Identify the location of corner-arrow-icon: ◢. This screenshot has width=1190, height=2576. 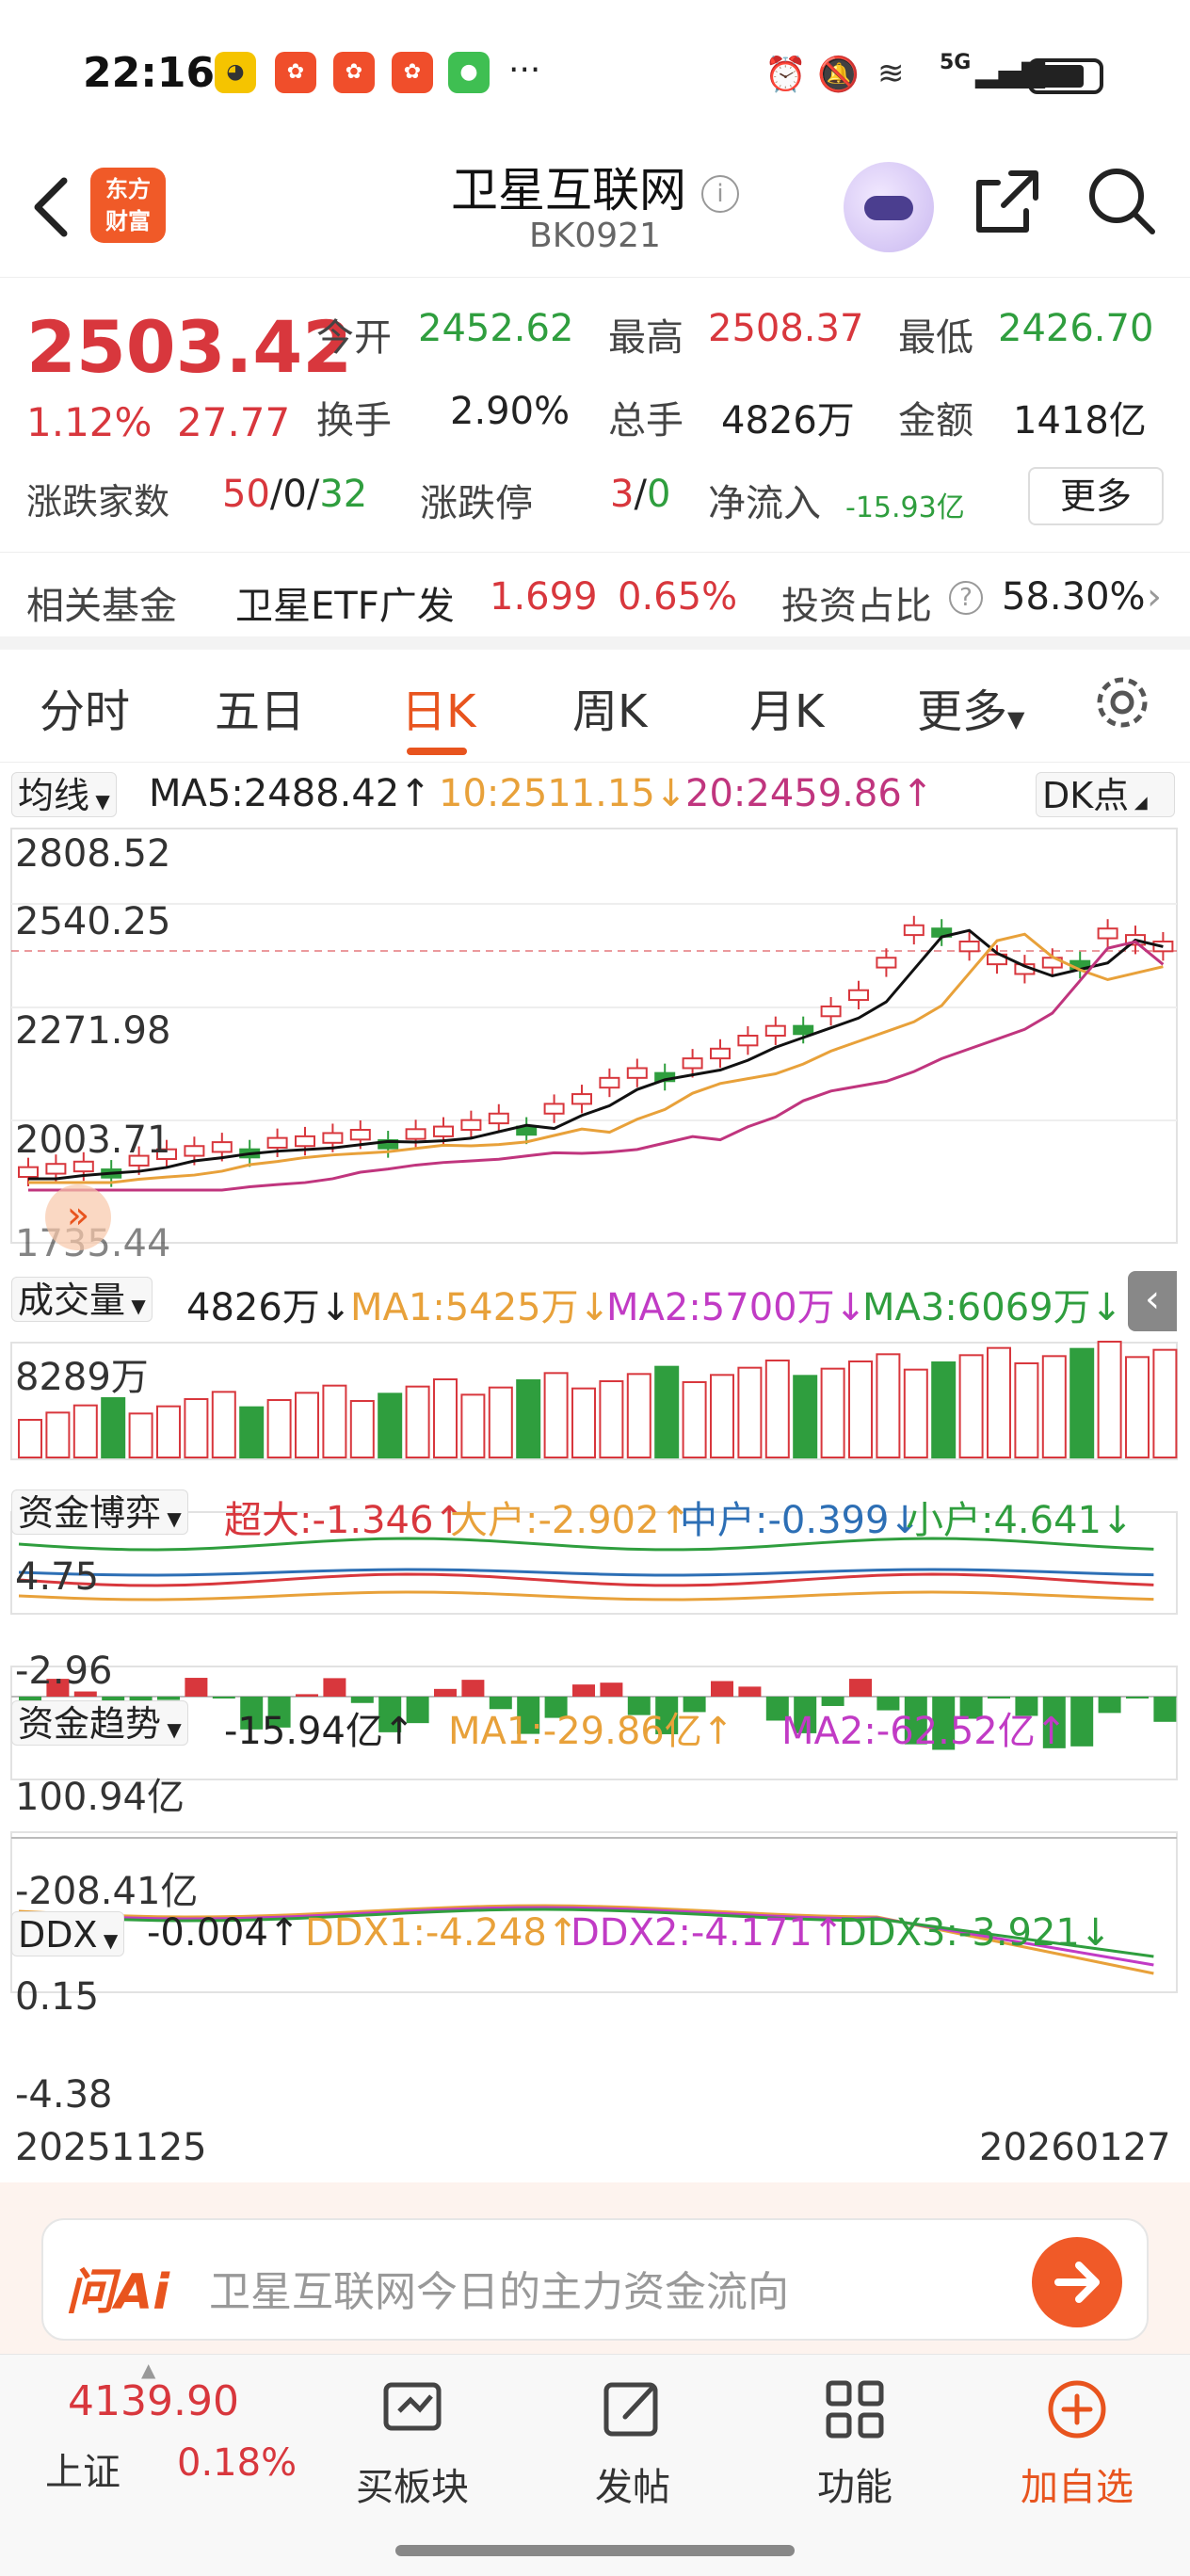
(1138, 803).